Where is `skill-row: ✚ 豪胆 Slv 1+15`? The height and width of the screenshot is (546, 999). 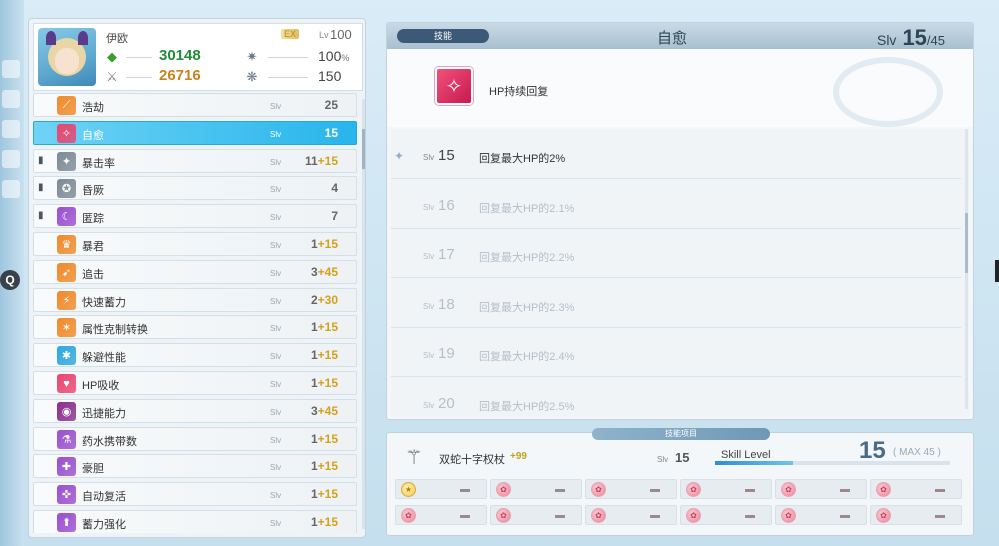
skill-row: ✚ 豪胆 Slv 1+15 is located at coordinates (195, 466).